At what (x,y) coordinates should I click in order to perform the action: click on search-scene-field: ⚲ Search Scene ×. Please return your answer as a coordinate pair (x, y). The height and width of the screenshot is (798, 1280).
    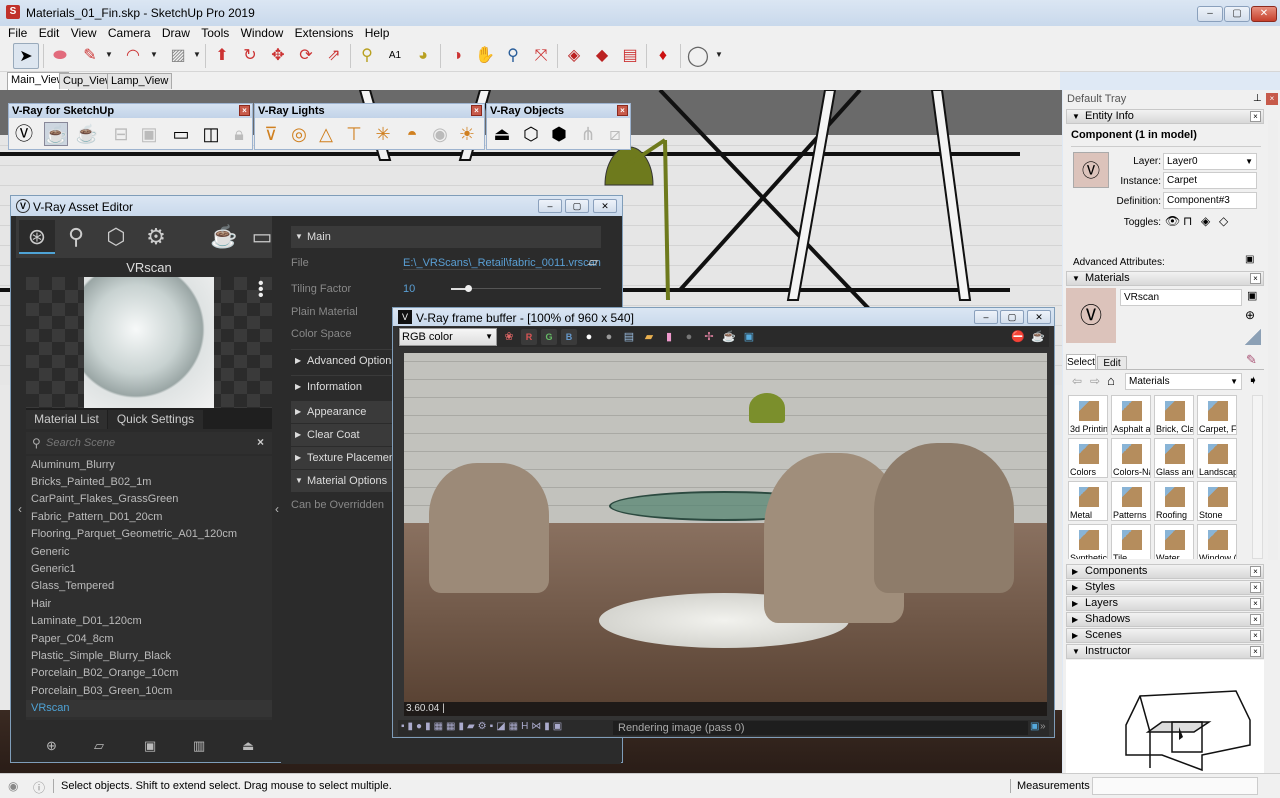
    Looking at the image, I should click on (149, 443).